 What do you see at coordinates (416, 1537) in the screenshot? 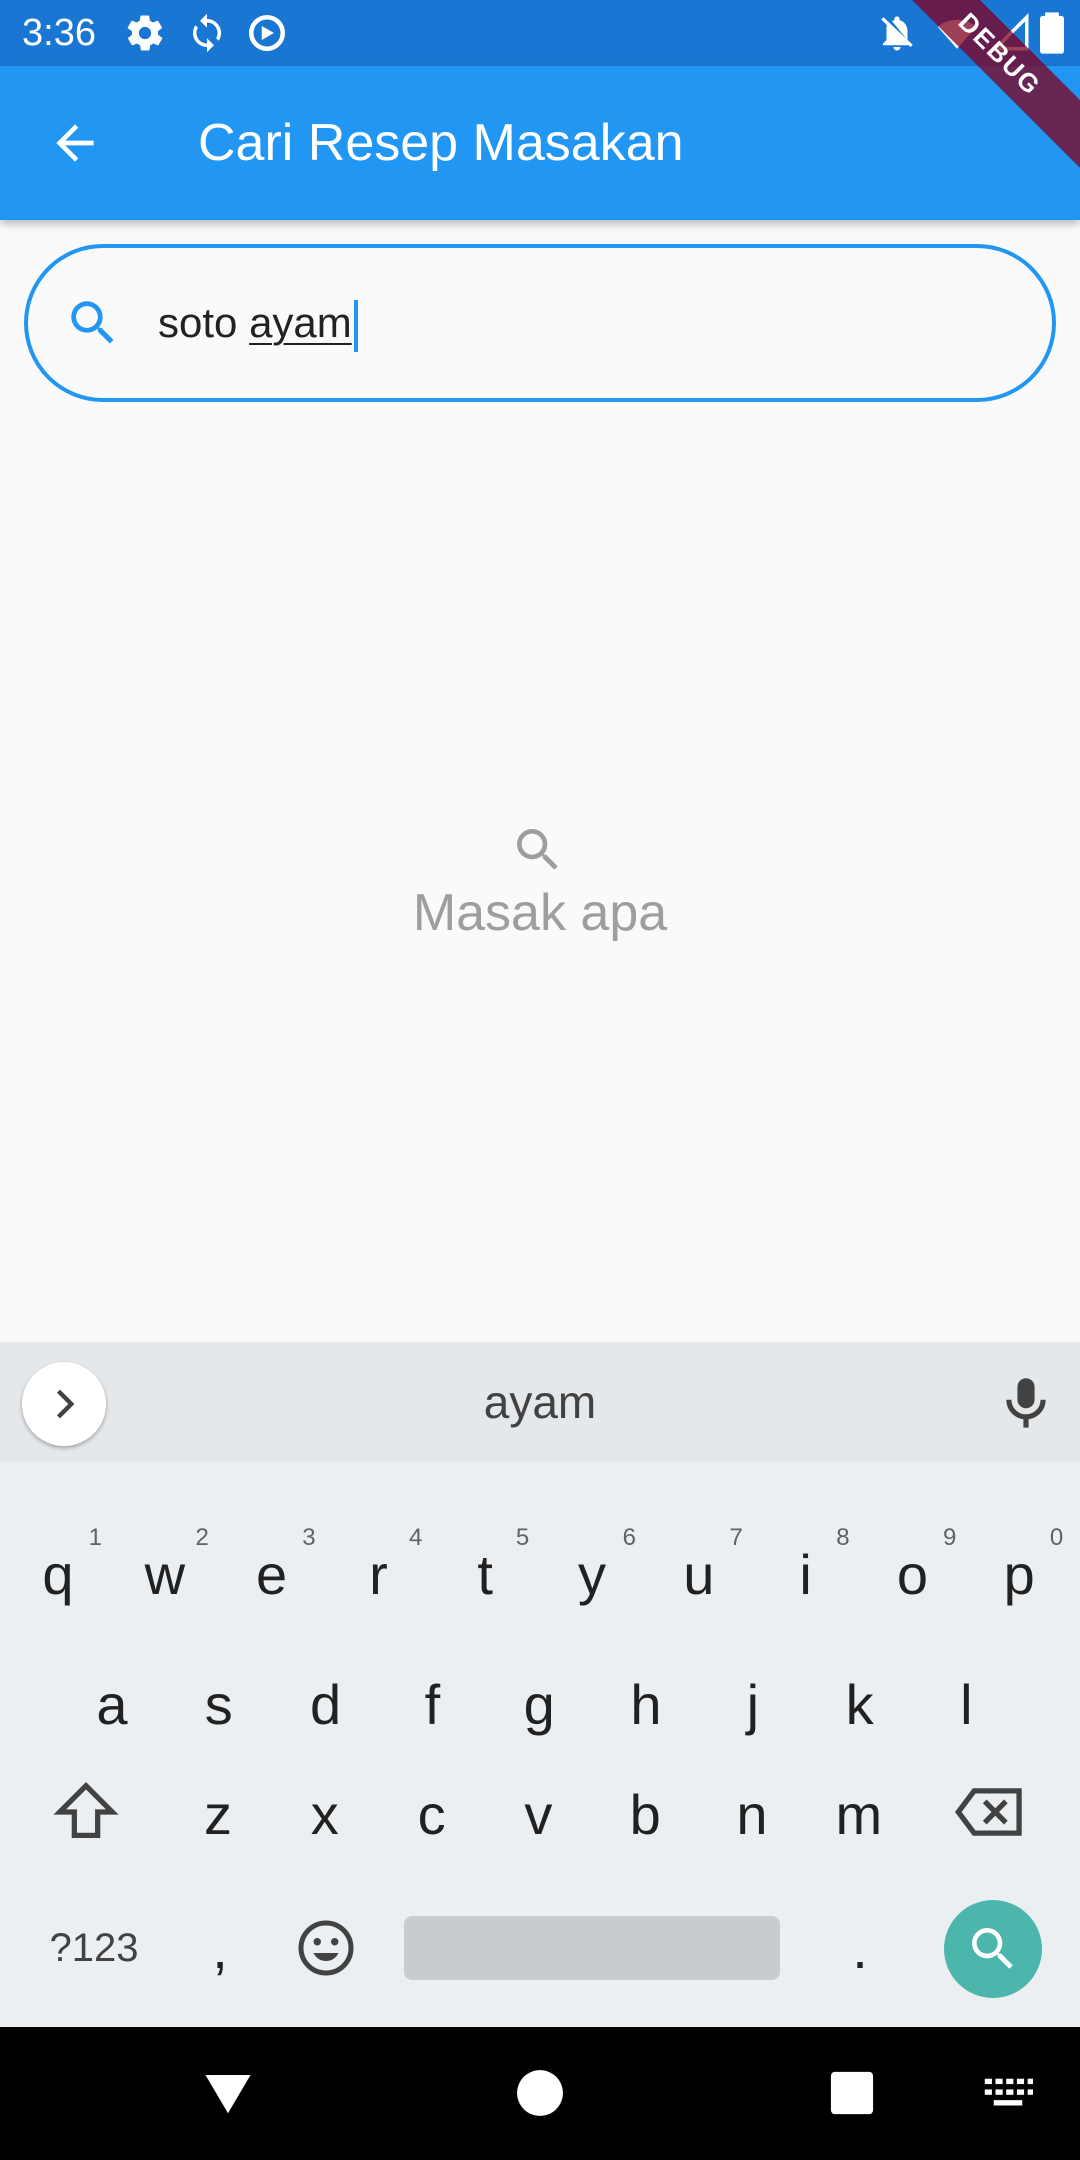
I see `key-hint: 4` at bounding box center [416, 1537].